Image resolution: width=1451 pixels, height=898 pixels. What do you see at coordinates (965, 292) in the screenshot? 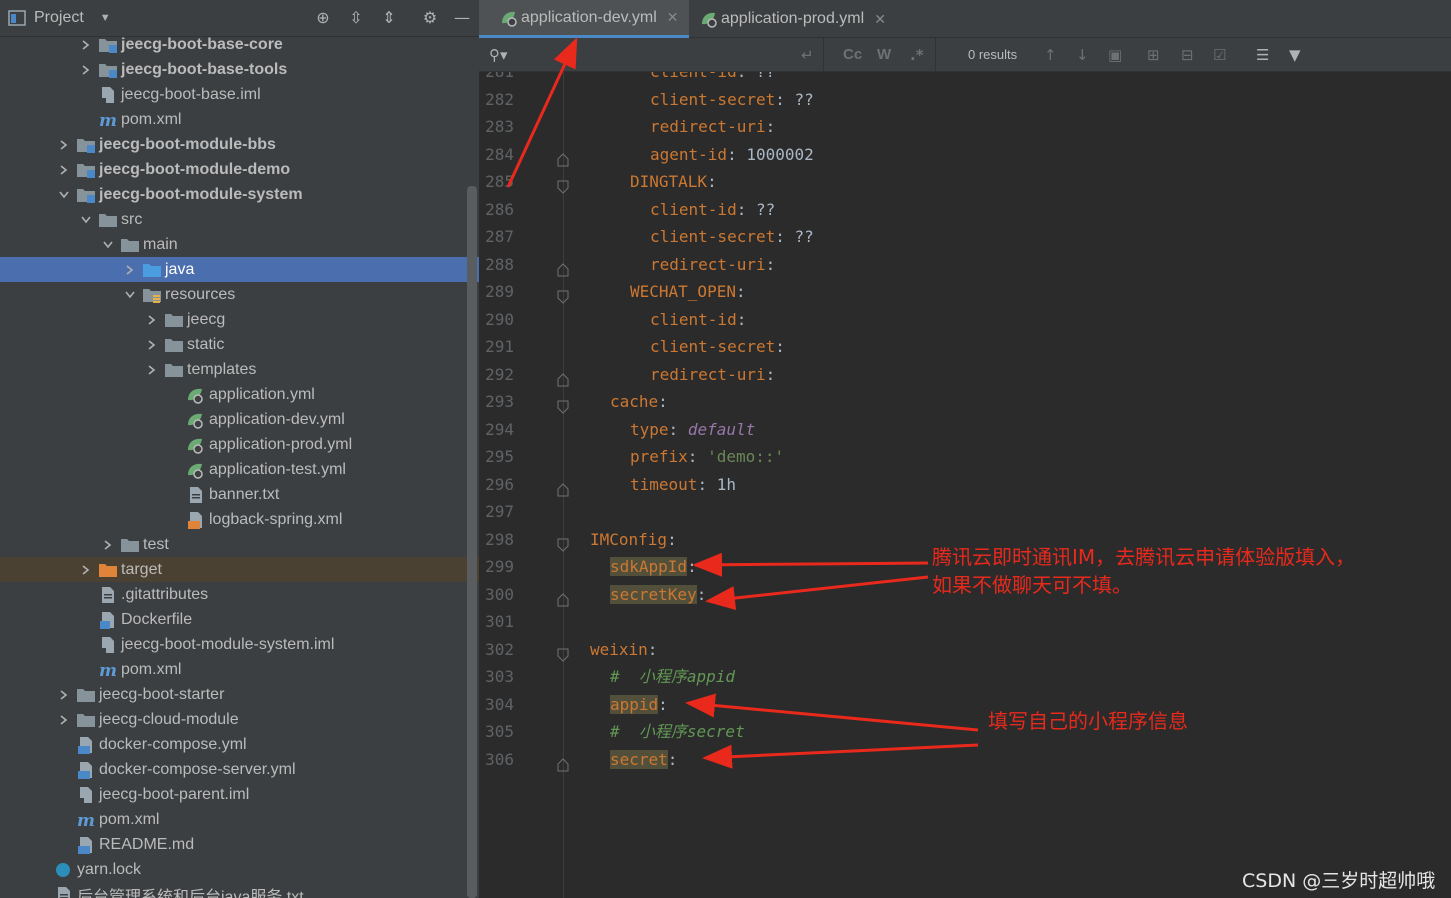
I see `code-line: 289 WECHAT_OPEN:` at bounding box center [965, 292].